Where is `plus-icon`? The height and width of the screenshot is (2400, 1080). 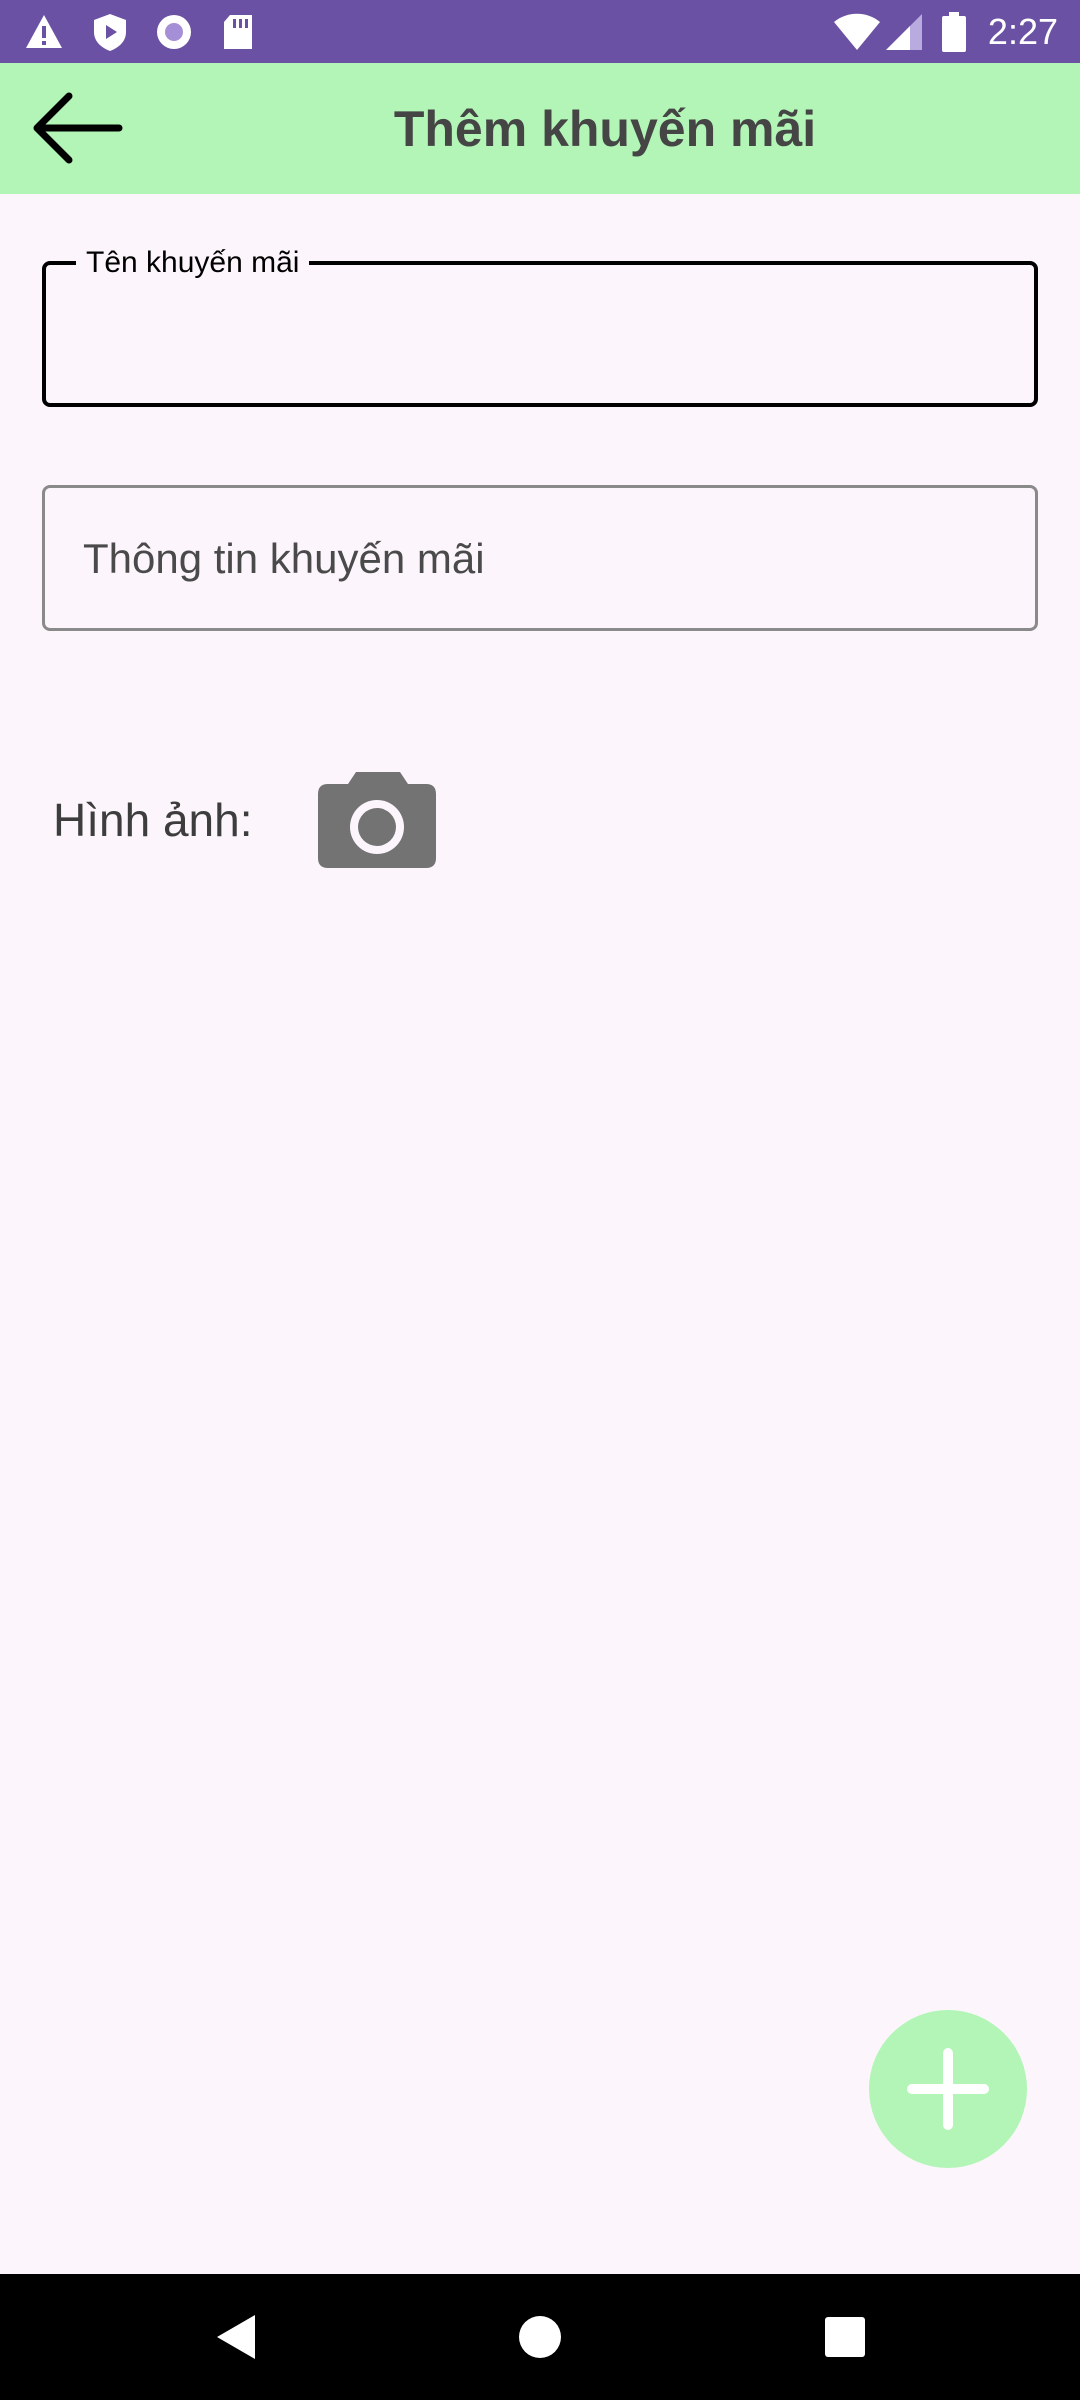 plus-icon is located at coordinates (948, 2089).